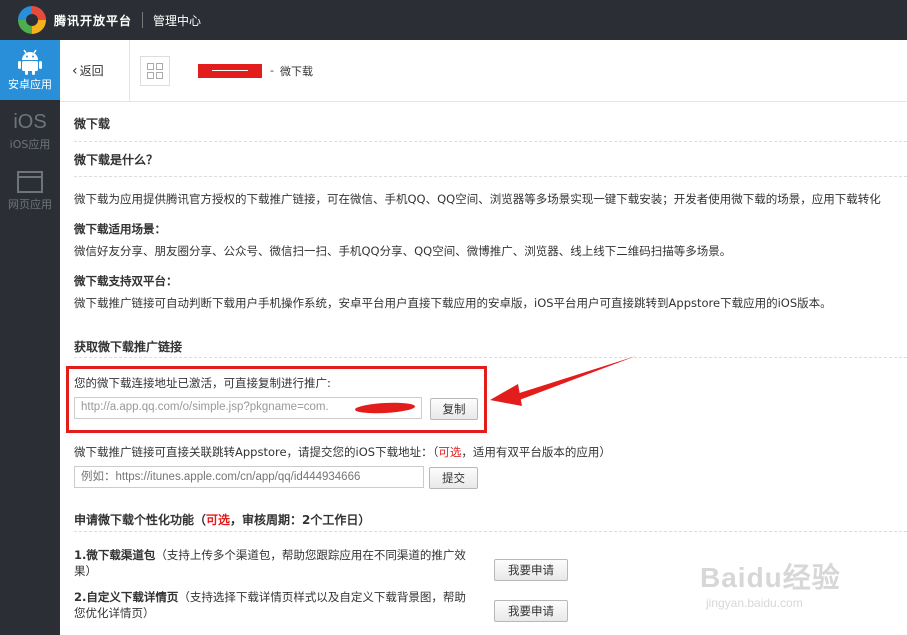 The image size is (907, 635). Describe the element at coordinates (230, 70) in the screenshot. I see `redacted-app-name` at that location.